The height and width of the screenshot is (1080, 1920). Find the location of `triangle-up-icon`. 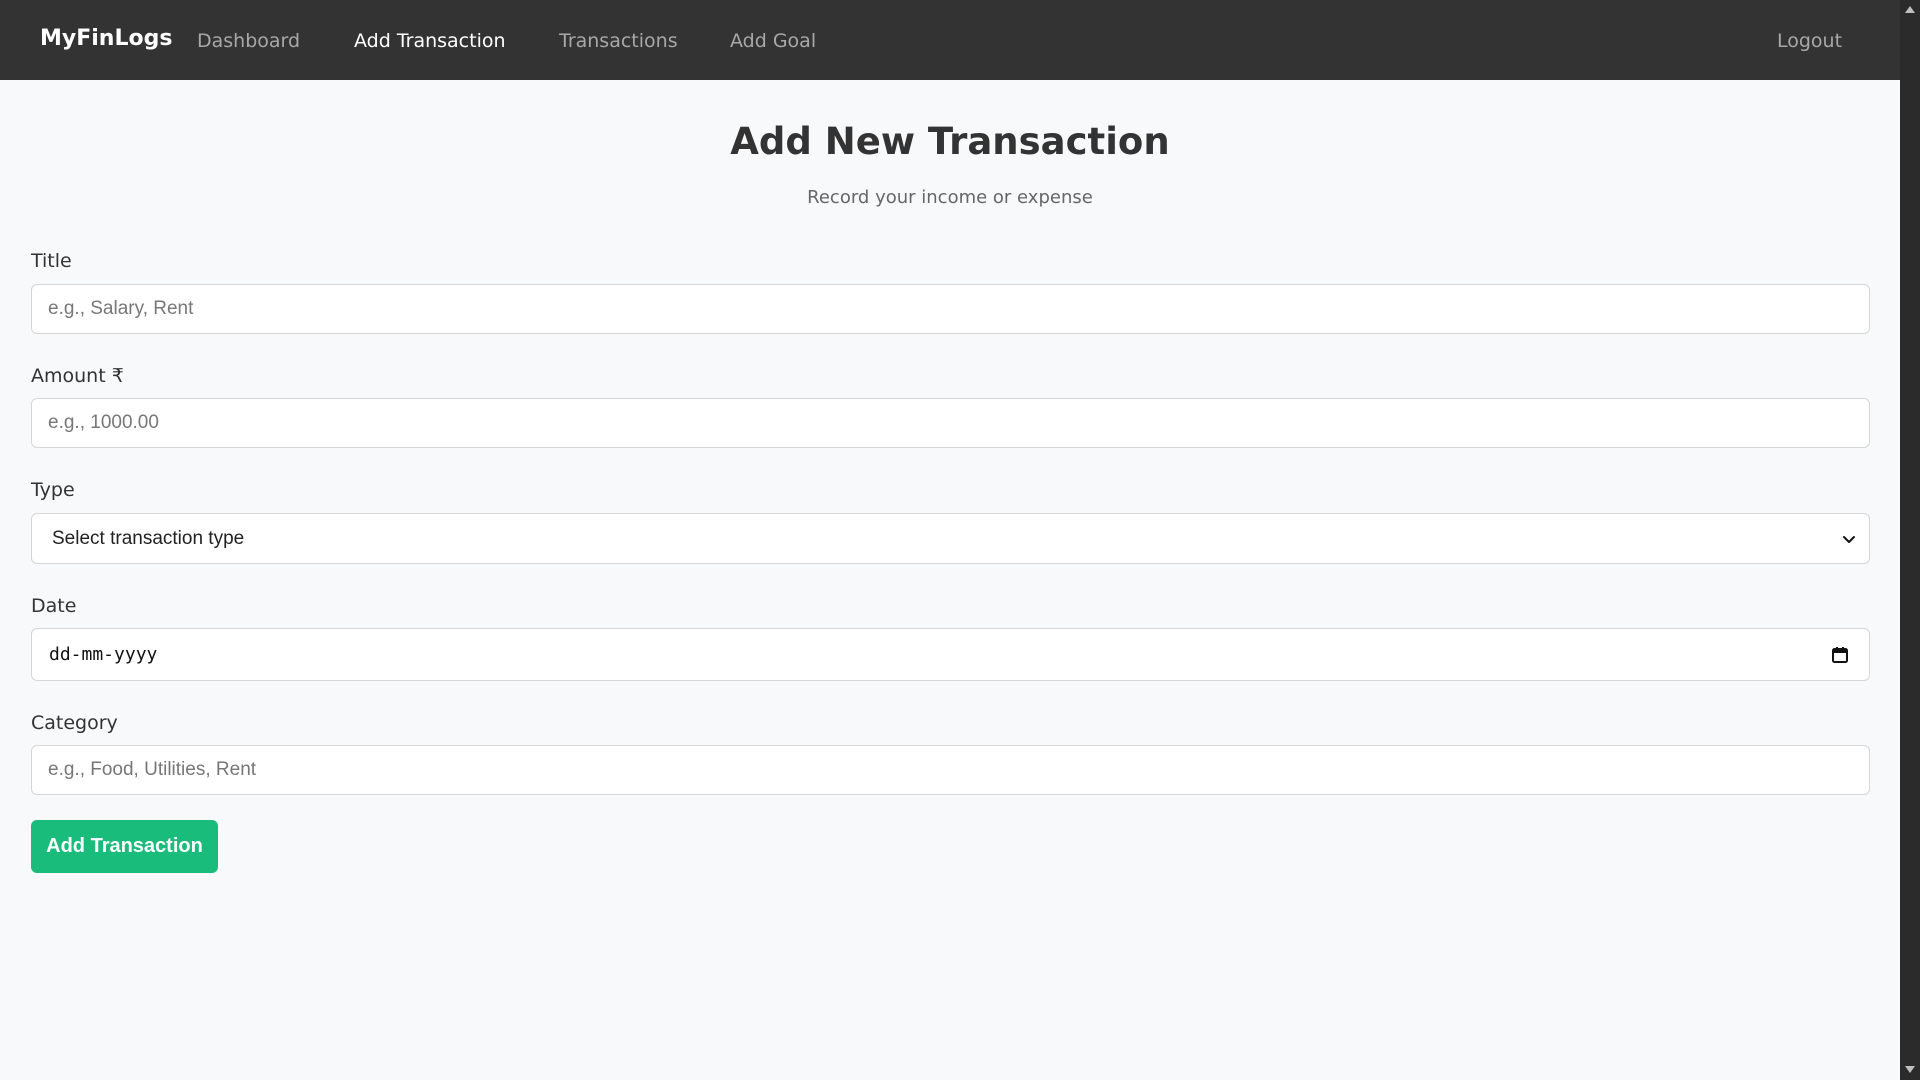

triangle-up-icon is located at coordinates (1910, 9).